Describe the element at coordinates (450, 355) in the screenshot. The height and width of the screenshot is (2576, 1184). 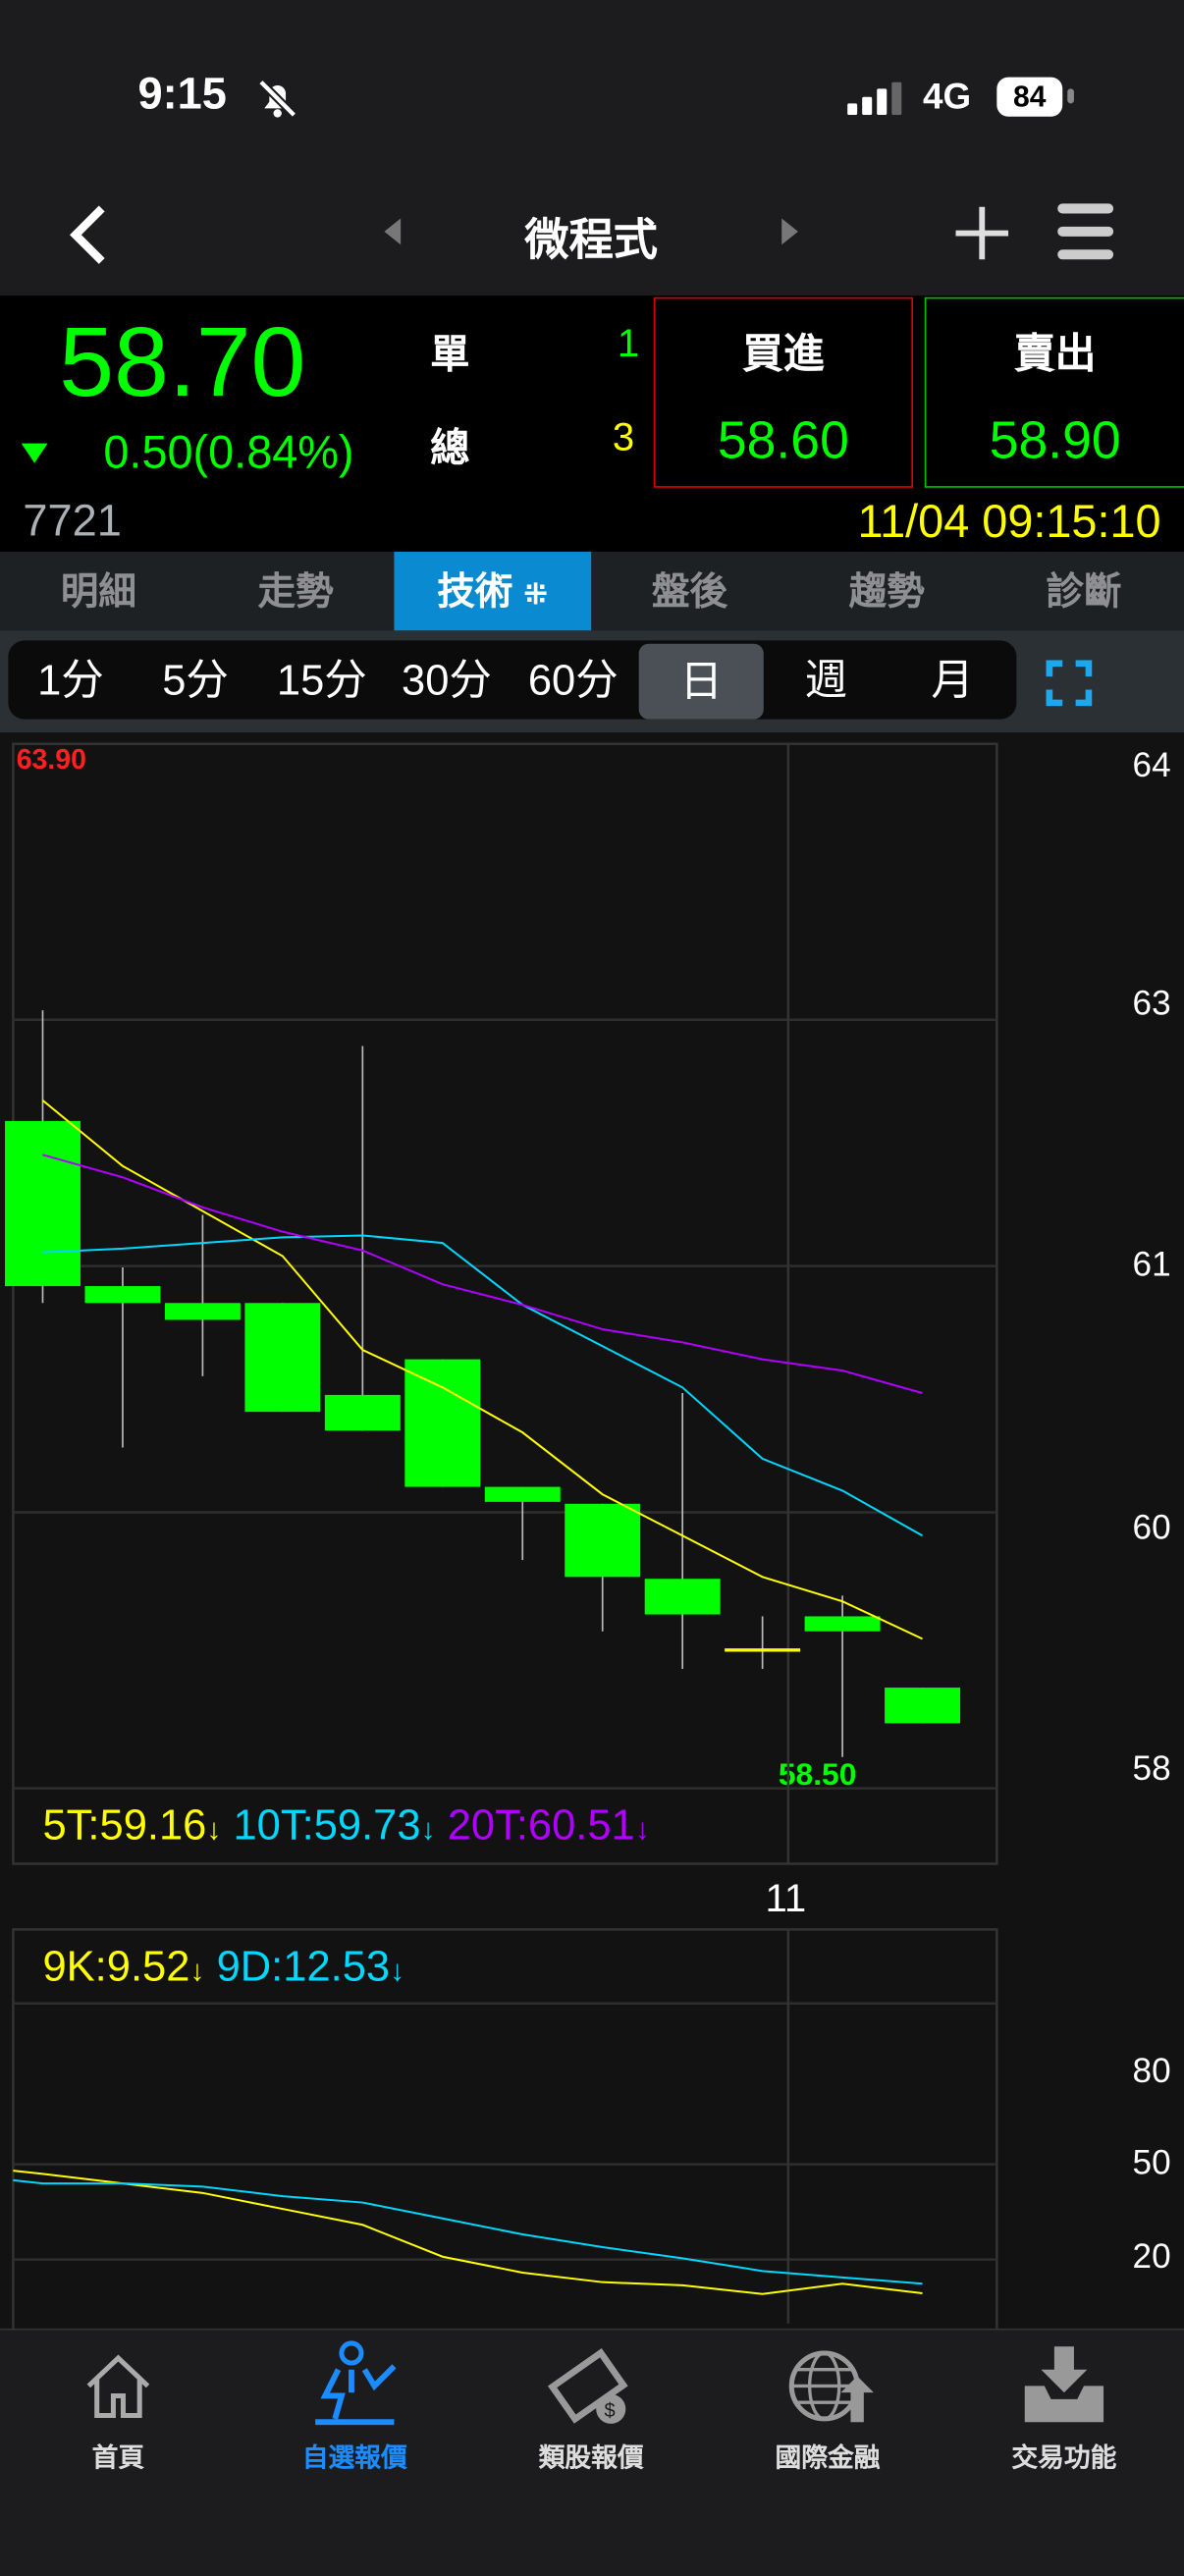
I see `unit-label: 單` at that location.